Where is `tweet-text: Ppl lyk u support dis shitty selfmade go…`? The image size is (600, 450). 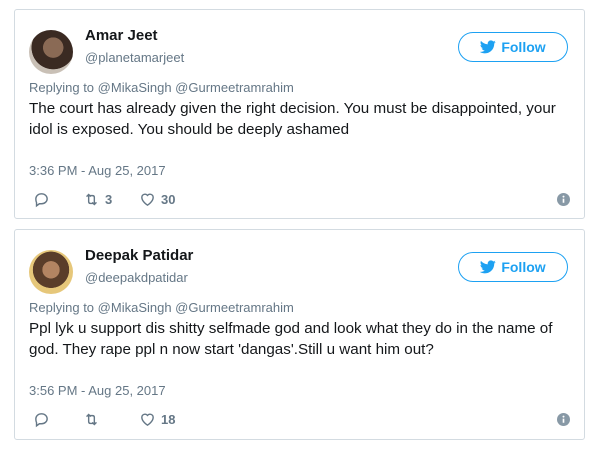
tweet-text: Ppl lyk u support dis shitty selfmade go… is located at coordinates (291, 339).